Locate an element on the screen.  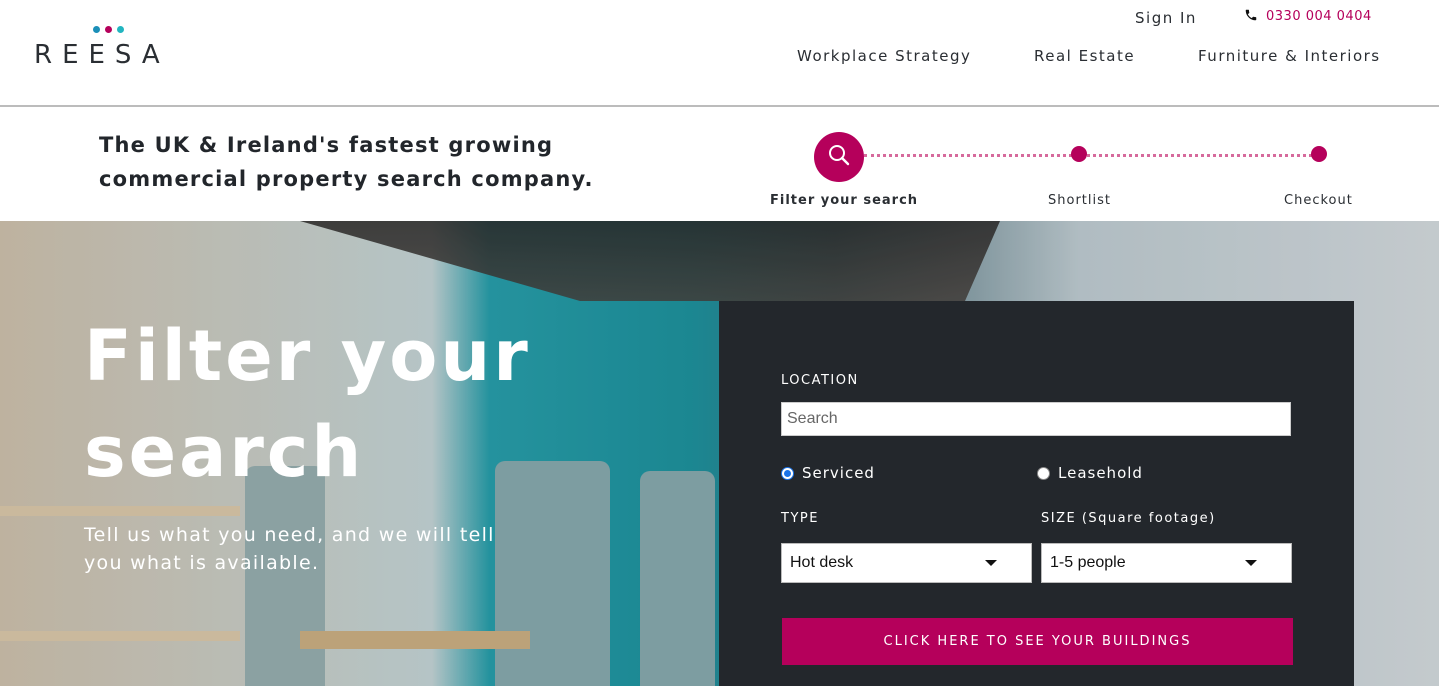
reesa-logo: REESA is located at coordinates (114, 49).